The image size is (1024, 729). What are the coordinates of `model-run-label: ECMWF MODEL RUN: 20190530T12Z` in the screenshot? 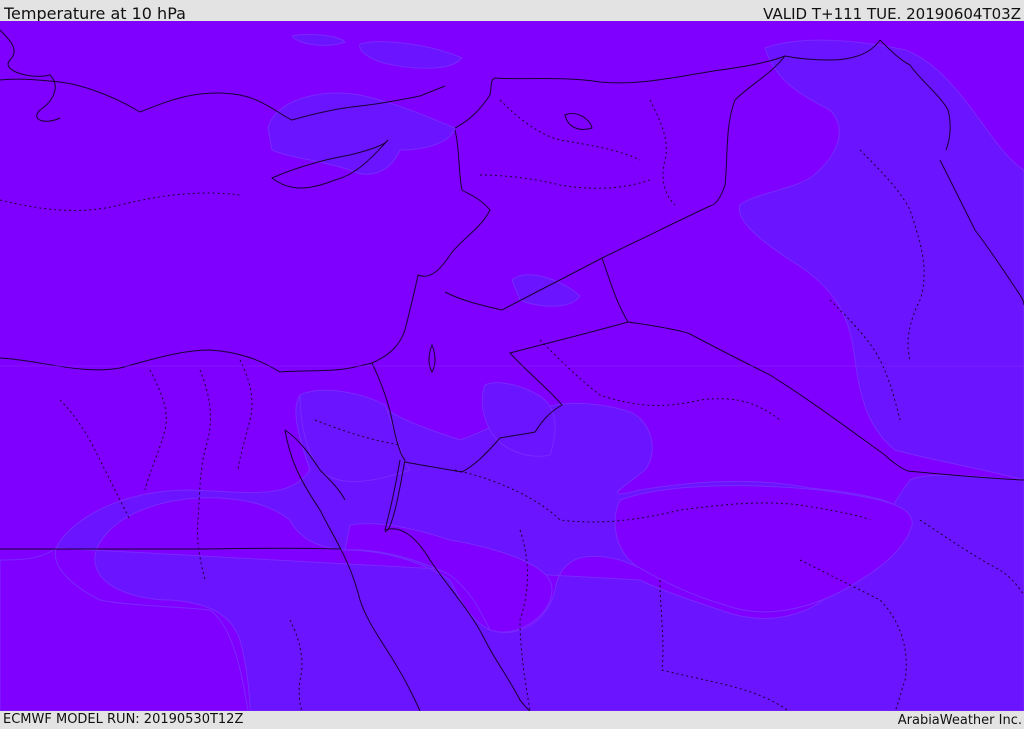 It's located at (123, 719).